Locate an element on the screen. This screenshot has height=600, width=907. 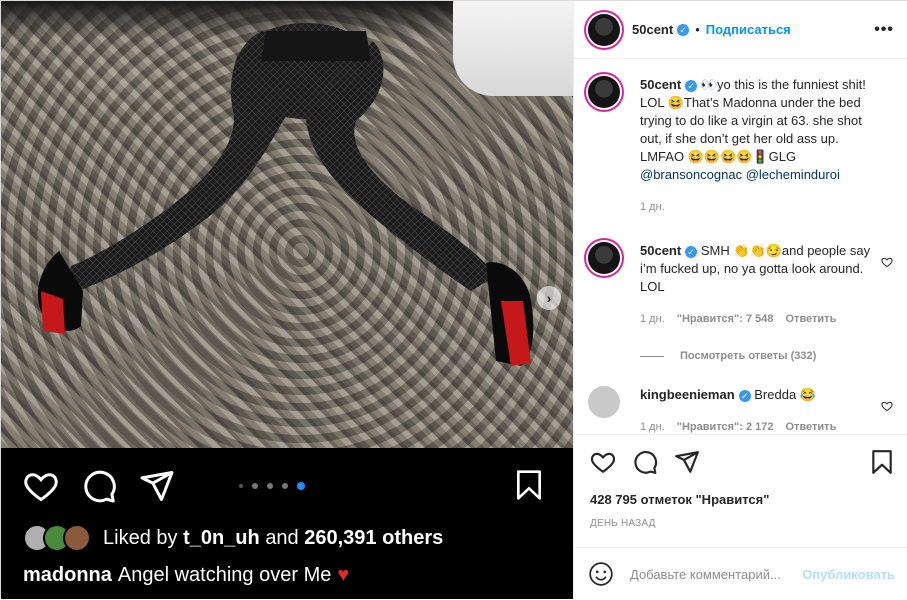
post-date: ДЕНЬ НАЗАД is located at coordinates (623, 523).